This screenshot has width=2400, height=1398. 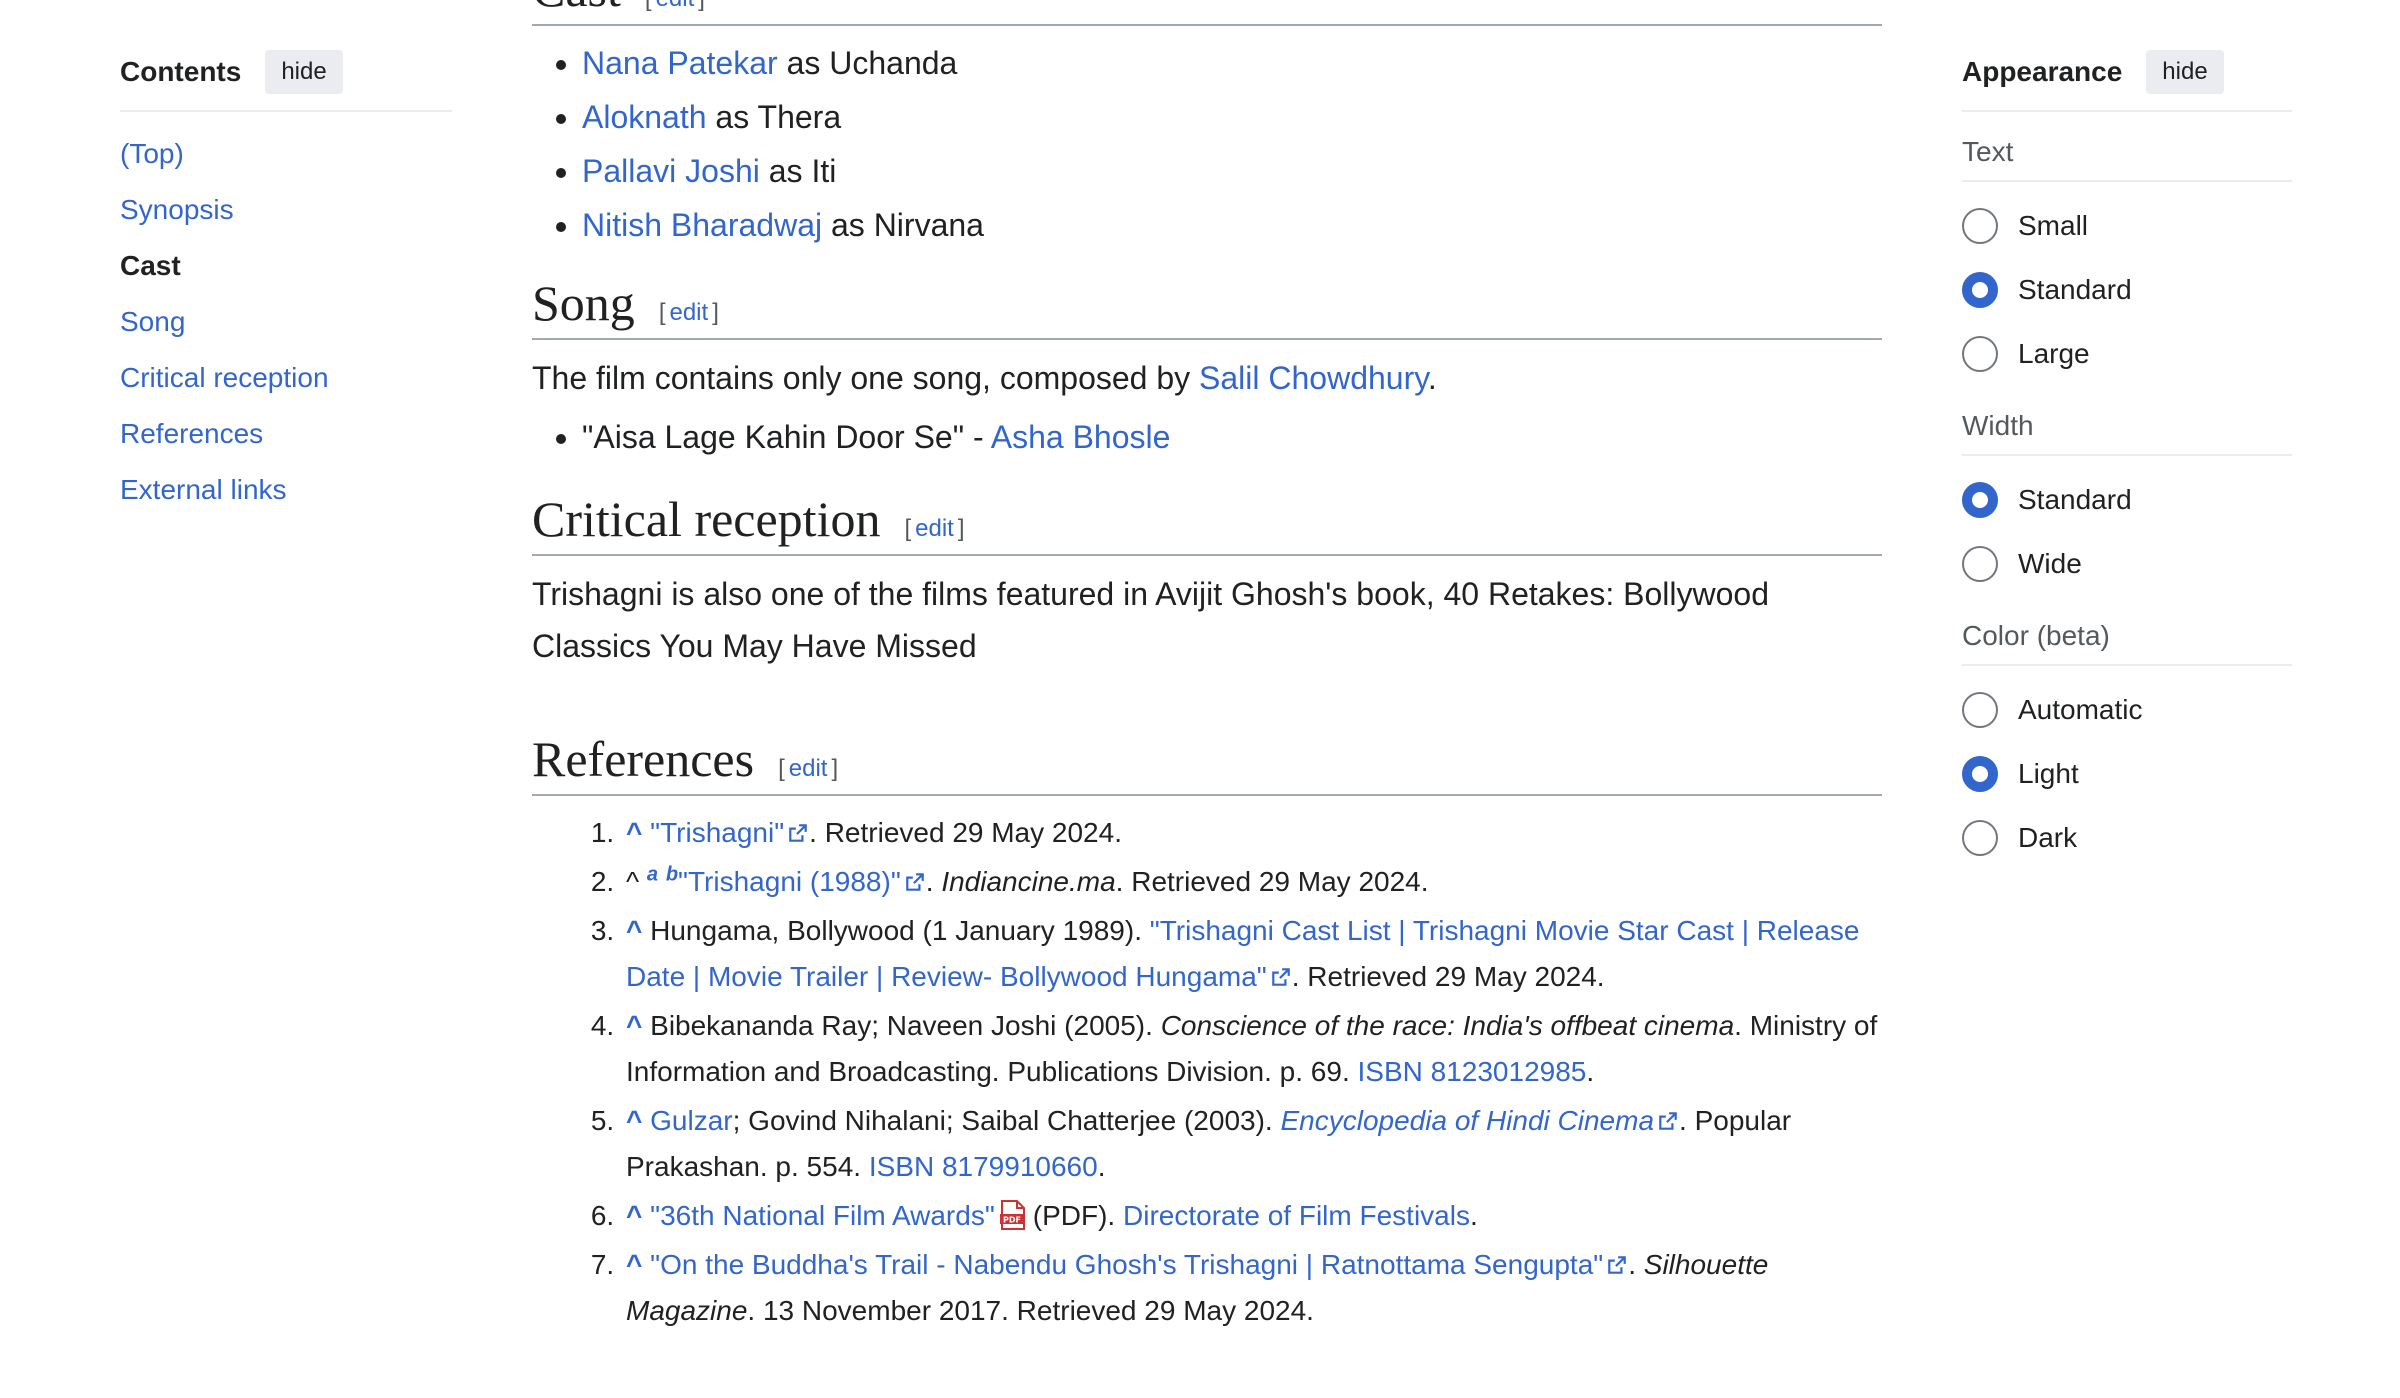 What do you see at coordinates (2042, 71) in the screenshot?
I see `appearance-title: Appearance` at bounding box center [2042, 71].